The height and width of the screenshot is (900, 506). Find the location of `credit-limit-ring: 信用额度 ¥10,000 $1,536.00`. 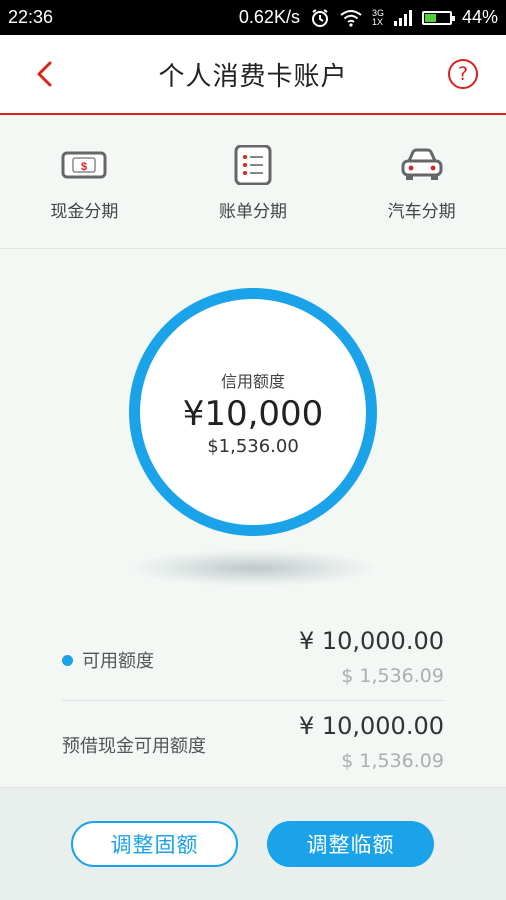

credit-limit-ring: 信用额度 ¥10,000 $1,536.00 is located at coordinates (253, 412).